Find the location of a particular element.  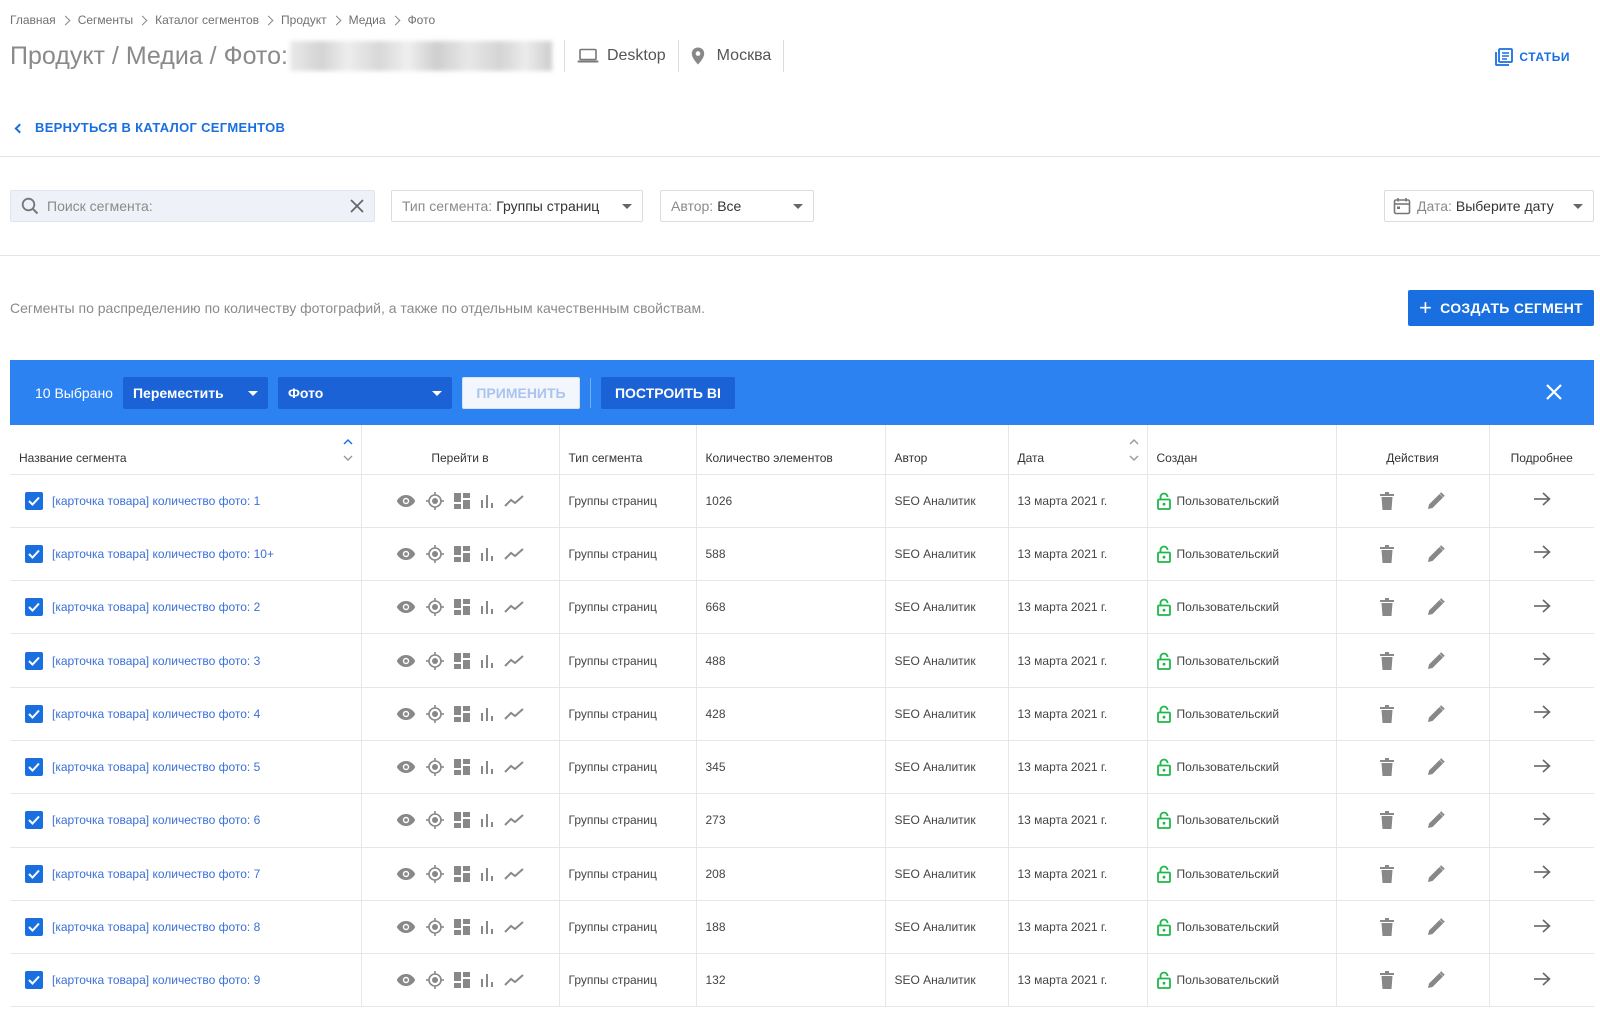

segment-name-link: [карточка товара] количество фото: 6 is located at coordinates (156, 820).